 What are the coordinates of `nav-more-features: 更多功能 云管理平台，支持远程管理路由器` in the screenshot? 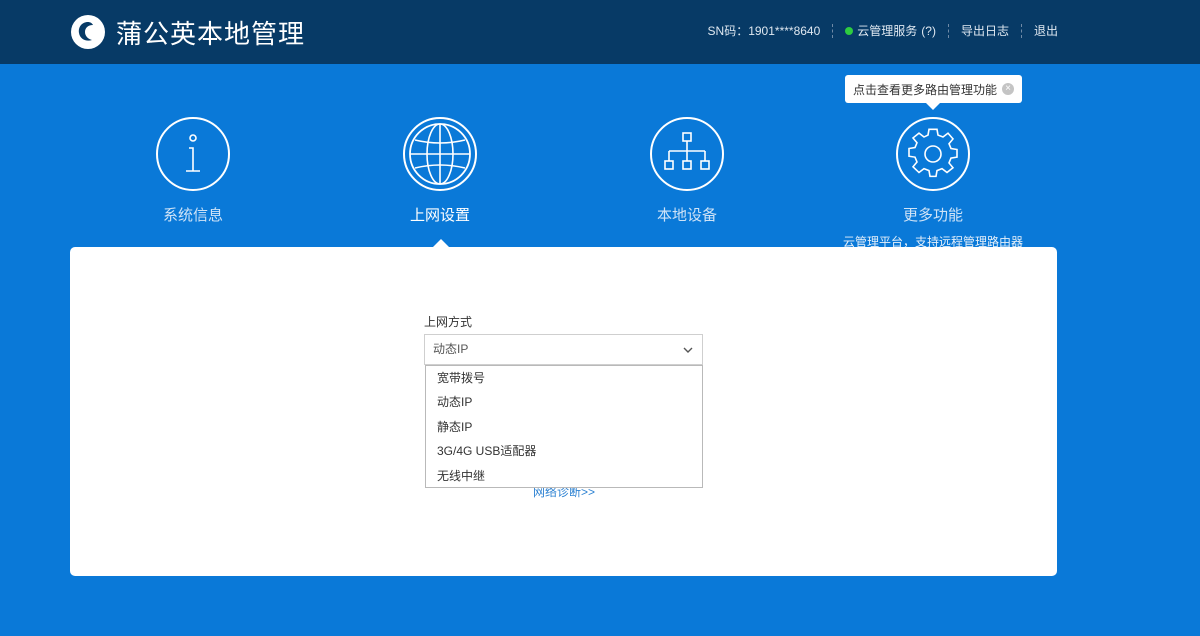 It's located at (933, 183).